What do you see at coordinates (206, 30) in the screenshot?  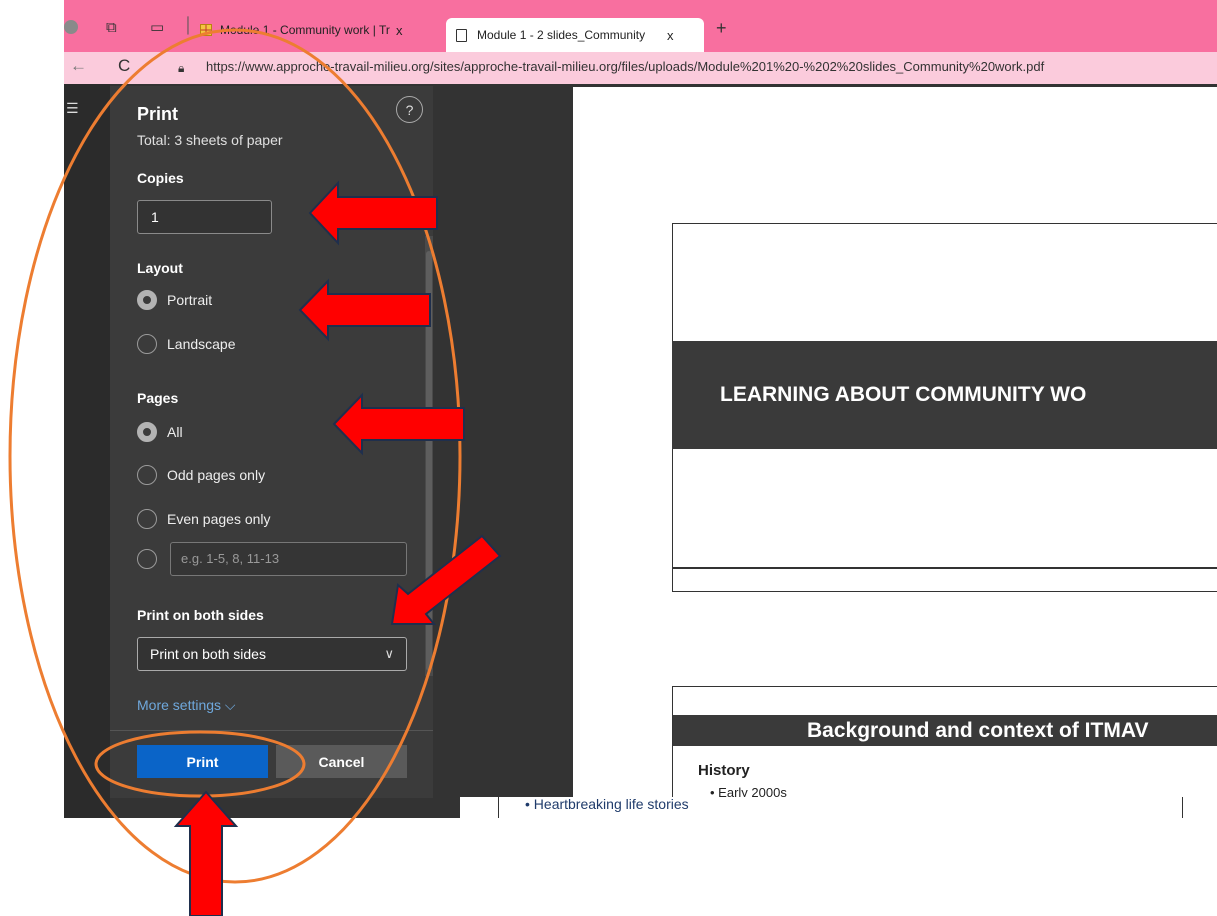 I see `site-favicon-icon` at bounding box center [206, 30].